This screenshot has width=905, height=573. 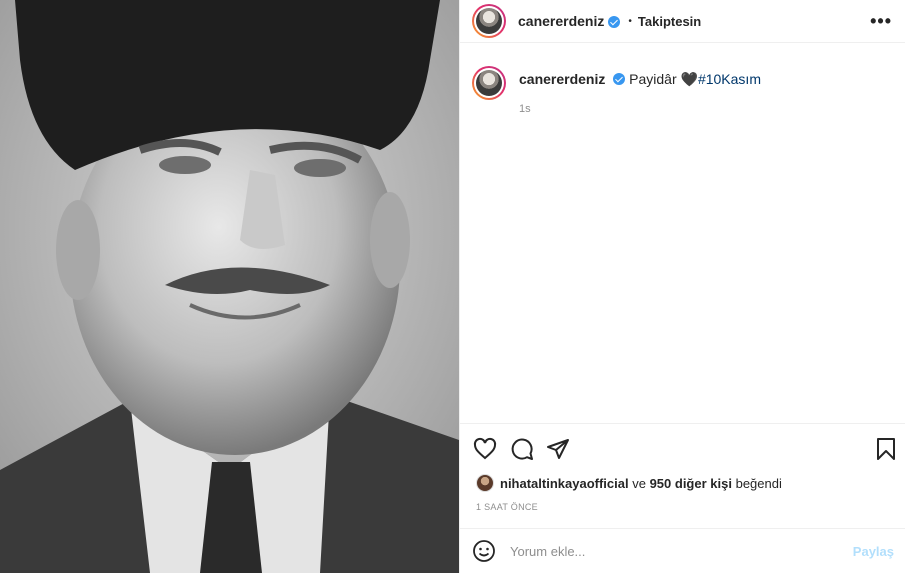 I want to click on comment-form: Paylaş, so click(x=682, y=550).